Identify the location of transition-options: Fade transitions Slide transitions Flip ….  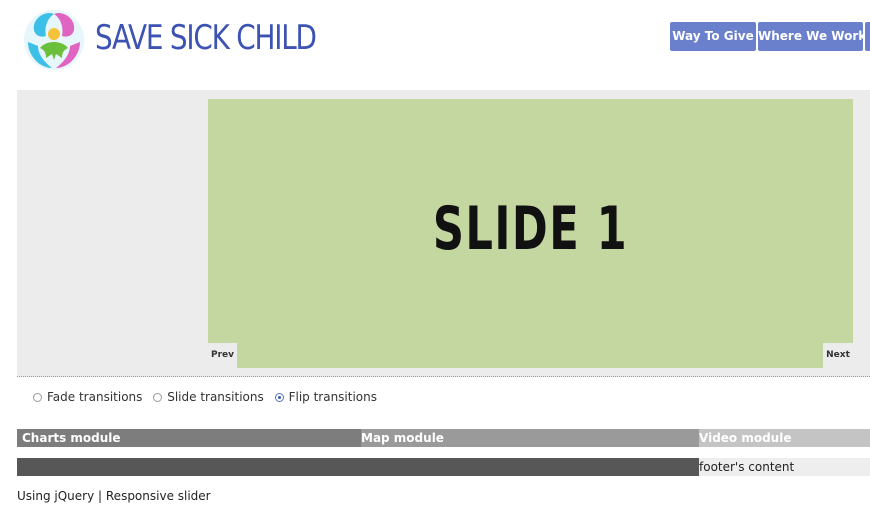
(208, 398).